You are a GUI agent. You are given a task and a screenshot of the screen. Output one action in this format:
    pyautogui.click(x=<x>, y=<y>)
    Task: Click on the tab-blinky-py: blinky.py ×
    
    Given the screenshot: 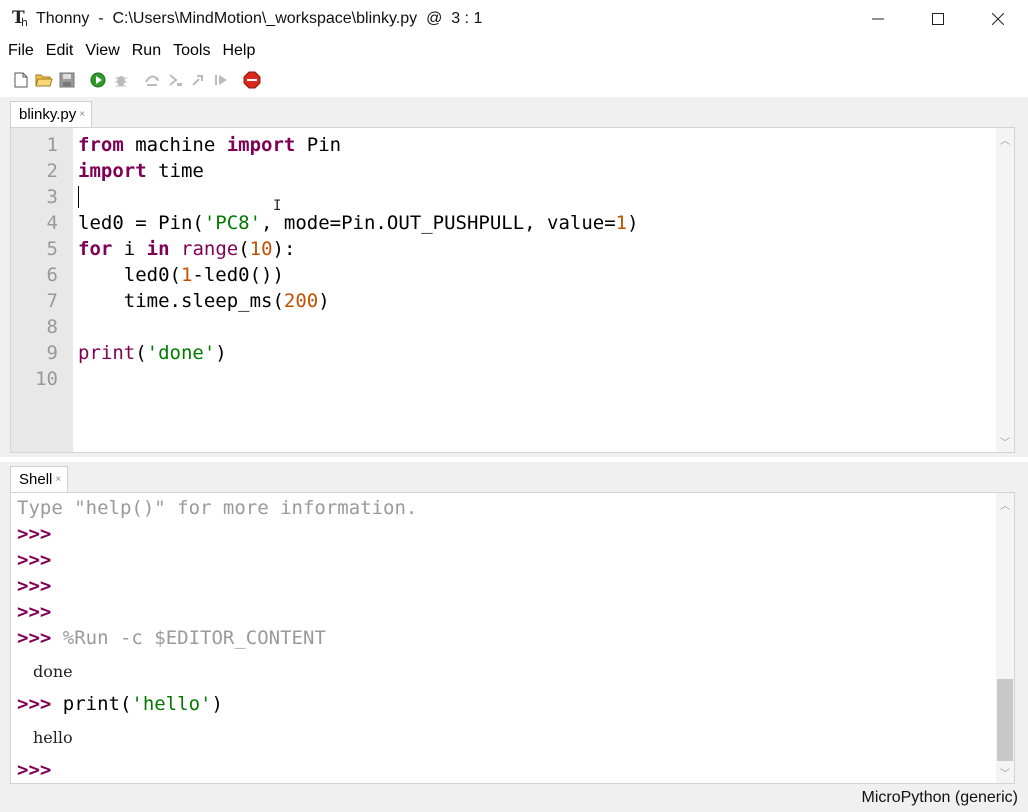 What is the action you would take?
    pyautogui.click(x=51, y=114)
    